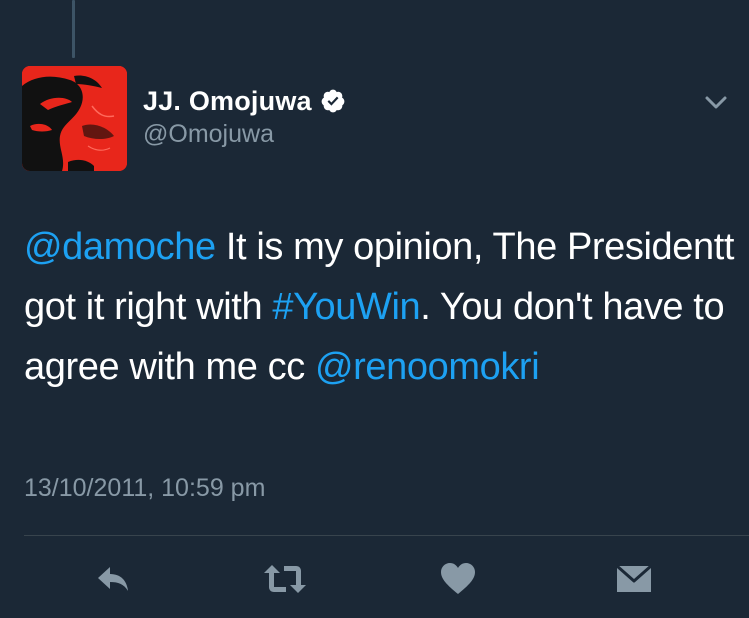  What do you see at coordinates (346, 307) in the screenshot?
I see `hashtag-link: #YouWin` at bounding box center [346, 307].